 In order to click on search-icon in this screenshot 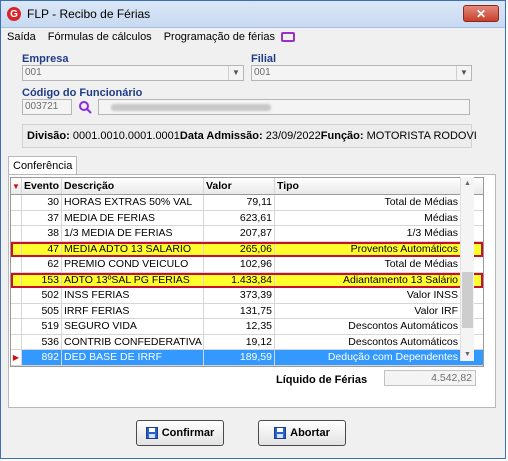, I will do `click(85, 107)`.